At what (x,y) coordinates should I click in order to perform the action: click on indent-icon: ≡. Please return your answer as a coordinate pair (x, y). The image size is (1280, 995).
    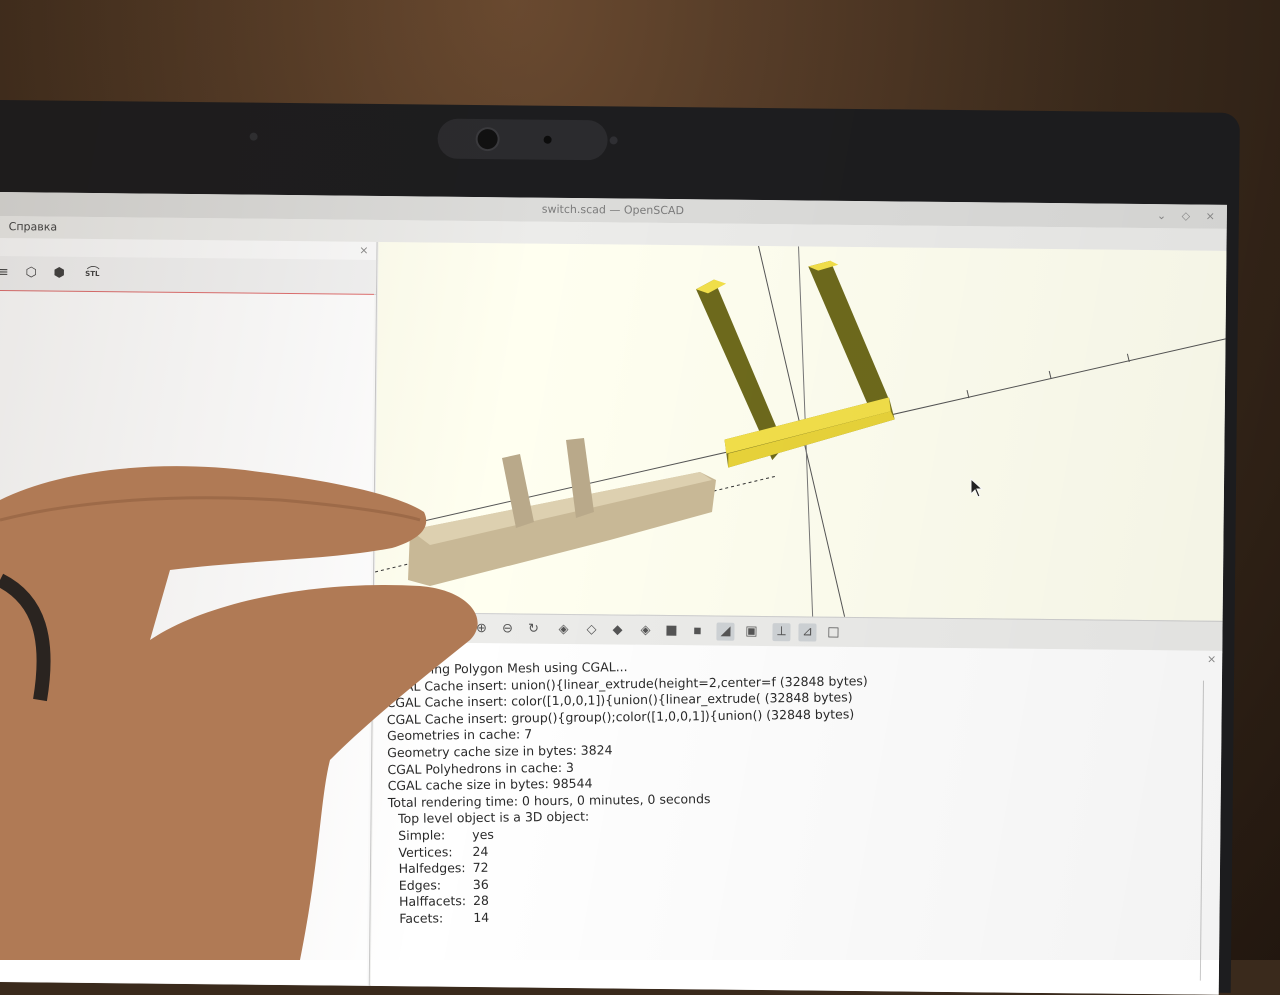
    Looking at the image, I should click on (7, 273).